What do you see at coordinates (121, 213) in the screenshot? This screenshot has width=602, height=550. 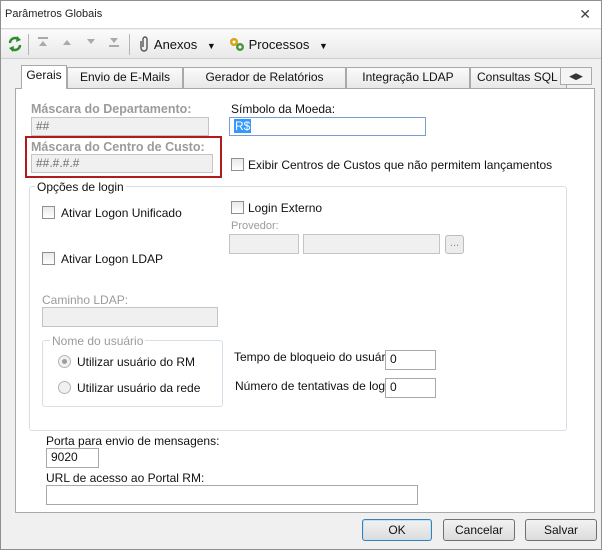 I see `logon-unificado-label: Ativar Logon Unificado` at bounding box center [121, 213].